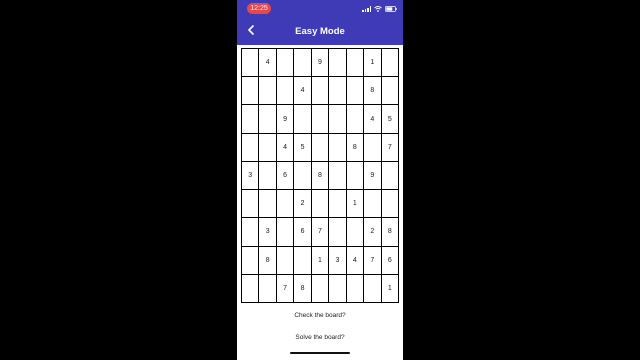 This screenshot has height=360, width=640. I want to click on signal-icon, so click(366, 9).